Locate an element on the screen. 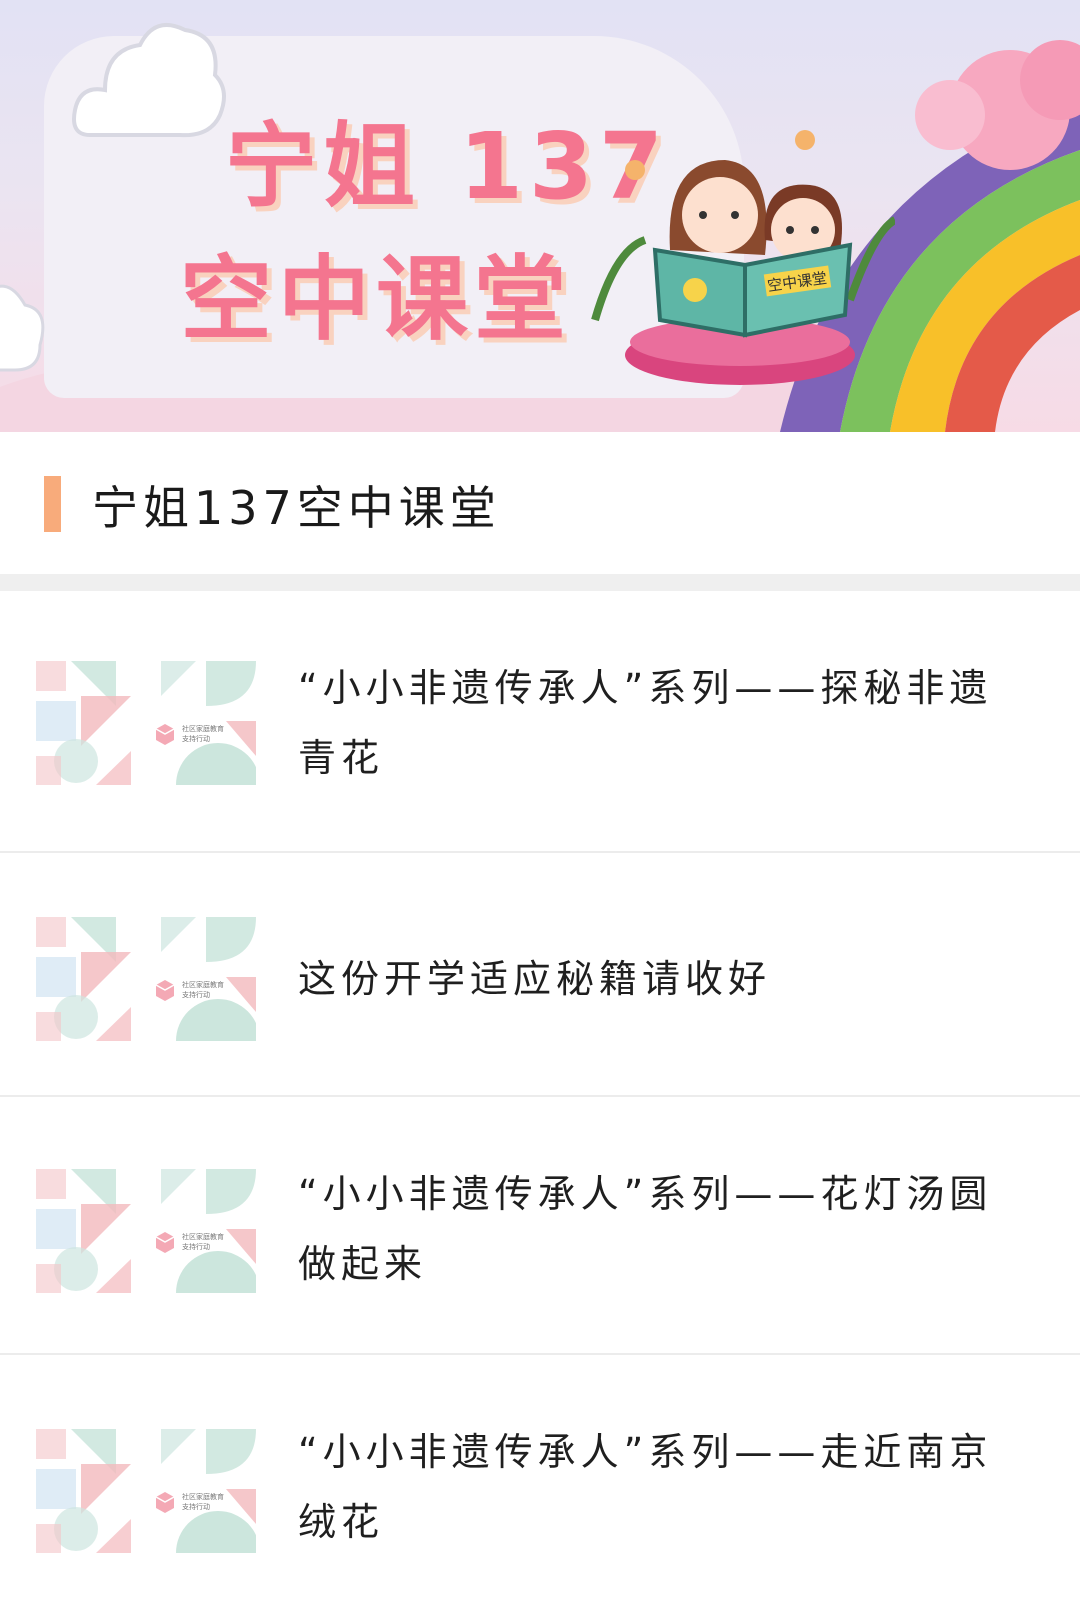 This screenshot has width=1080, height=1620. banner-title-line2: 空中课堂 is located at coordinates (376, 299).